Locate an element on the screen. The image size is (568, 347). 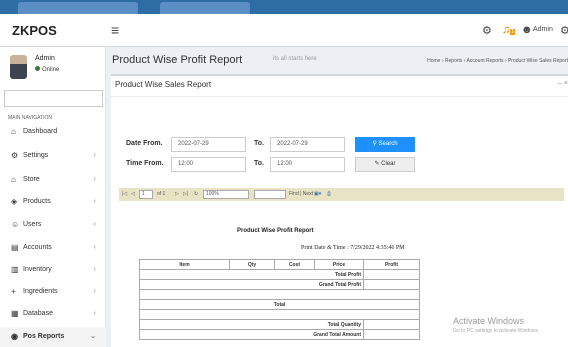
sidebar-search-input is located at coordinates (53, 98).